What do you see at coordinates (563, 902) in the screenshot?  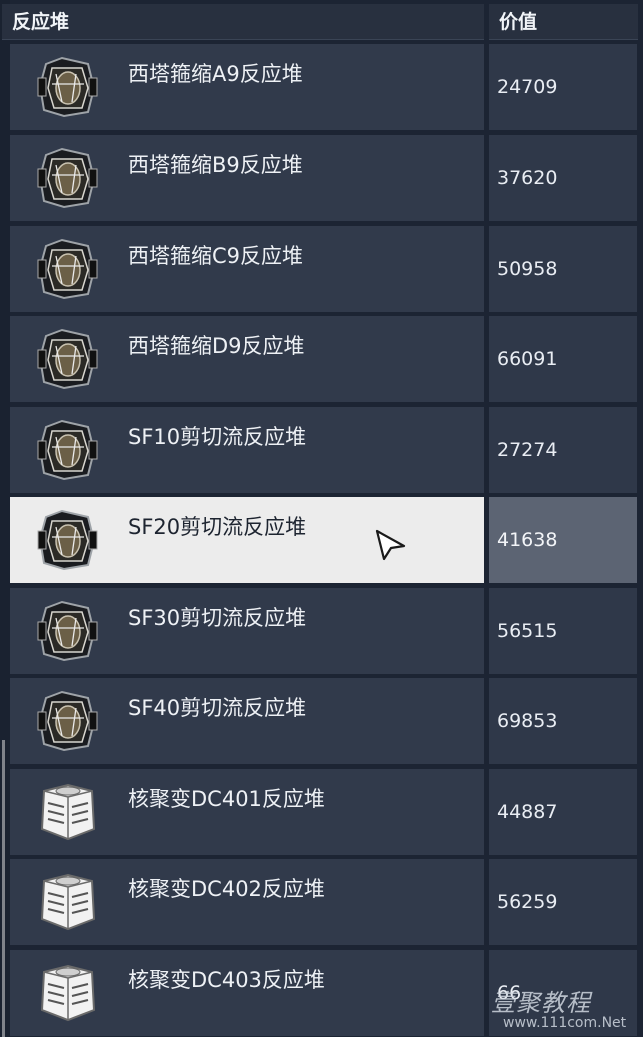 I see `value-cell: 56259` at bounding box center [563, 902].